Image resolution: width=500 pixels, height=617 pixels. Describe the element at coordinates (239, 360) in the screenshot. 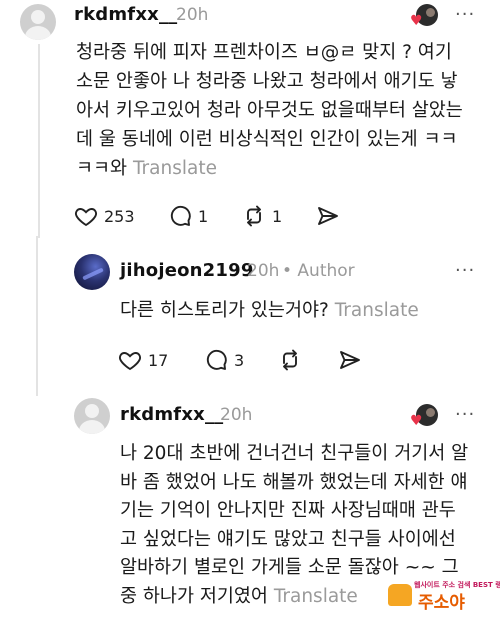

I see `reply-count: 3` at that location.